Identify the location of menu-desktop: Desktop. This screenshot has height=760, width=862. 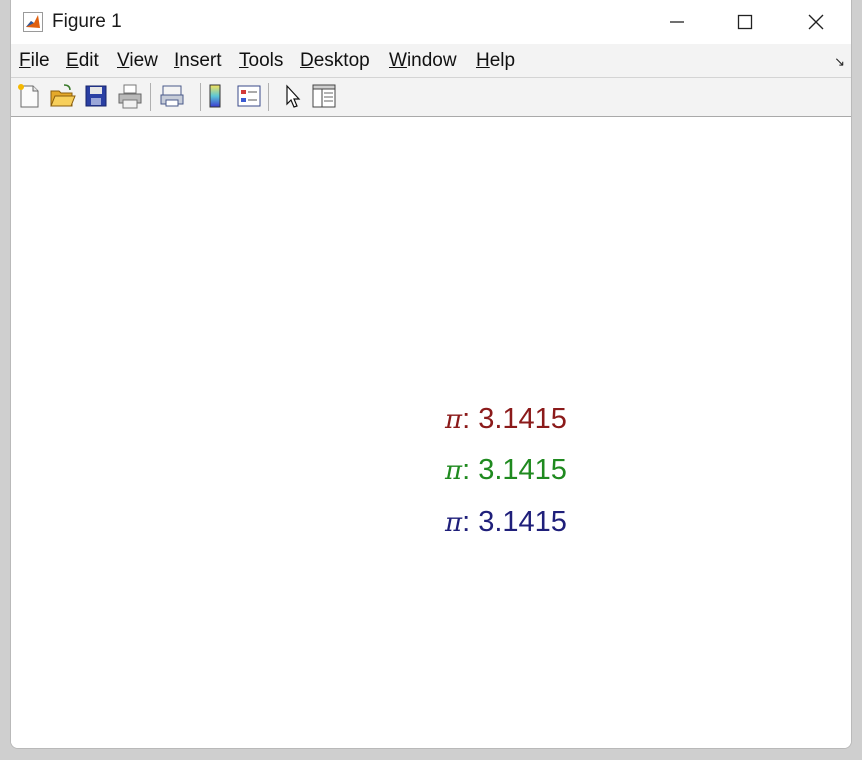
(335, 61).